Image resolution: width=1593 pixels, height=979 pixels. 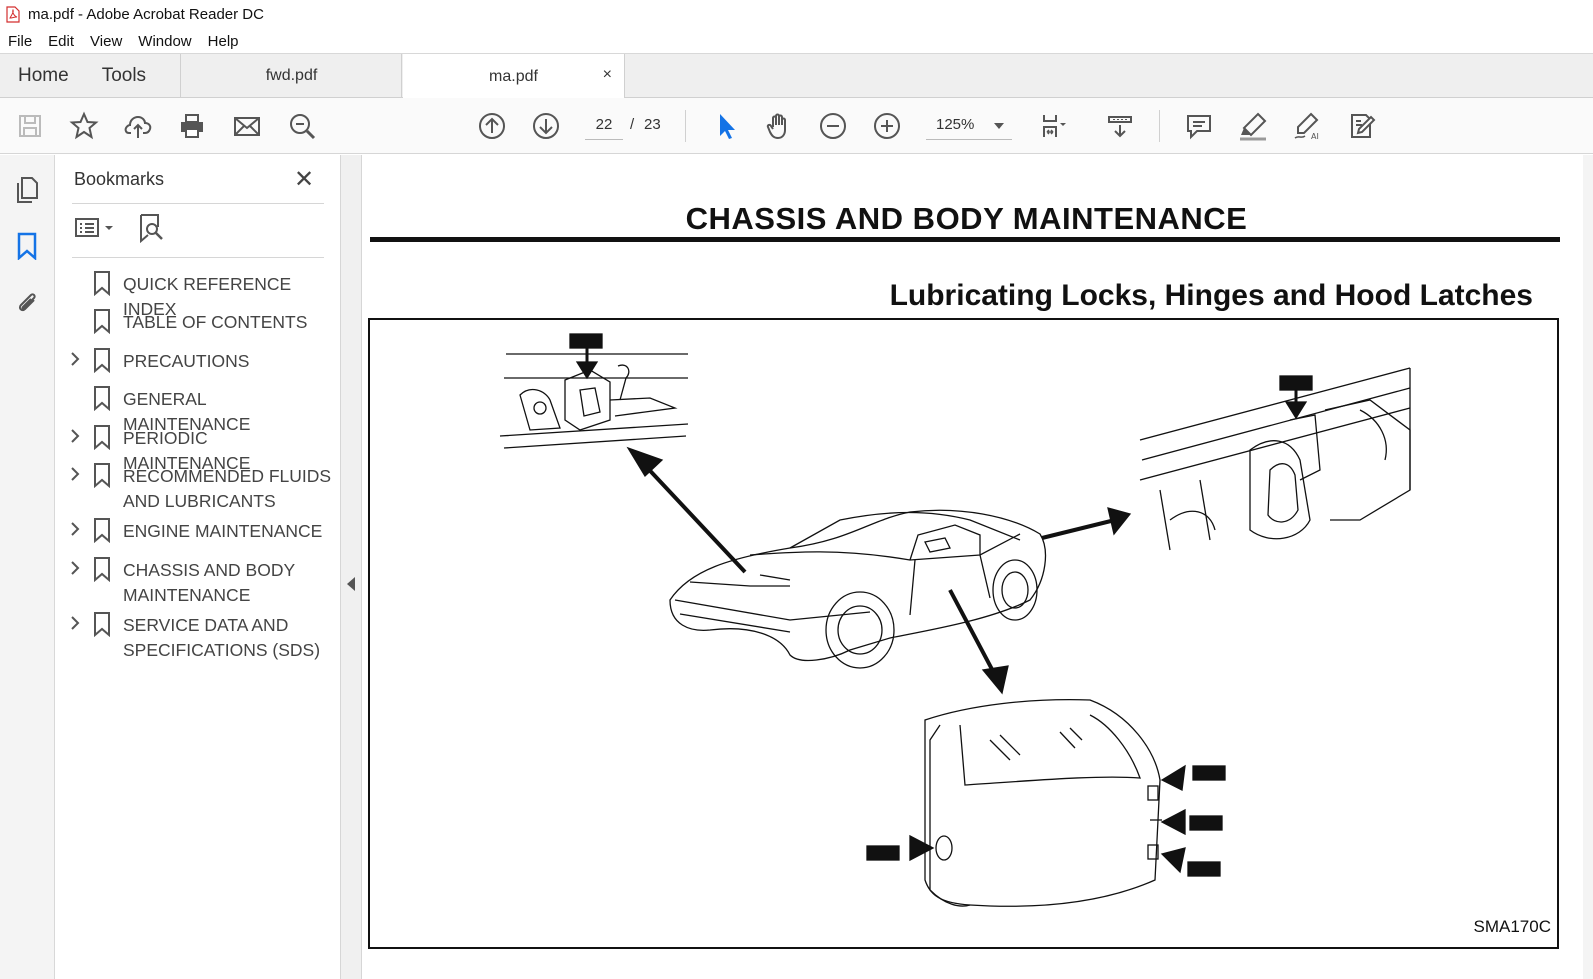 I want to click on bookmarks-panel-button, so click(x=27, y=246).